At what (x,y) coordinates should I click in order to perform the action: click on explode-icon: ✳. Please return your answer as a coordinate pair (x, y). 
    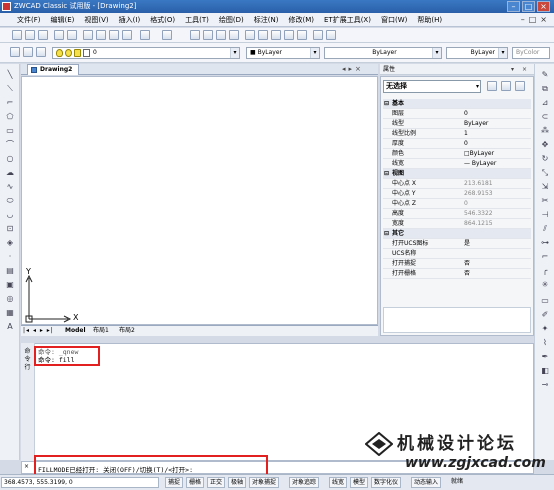
    Looking at the image, I should click on (545, 285).